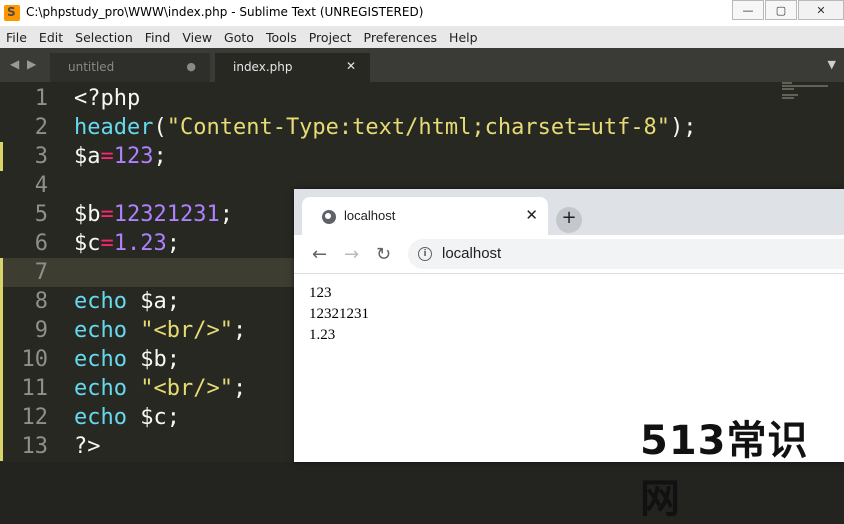 Image resolution: width=844 pixels, height=524 pixels. What do you see at coordinates (41, 98) in the screenshot?
I see `line-number: 1` at bounding box center [41, 98].